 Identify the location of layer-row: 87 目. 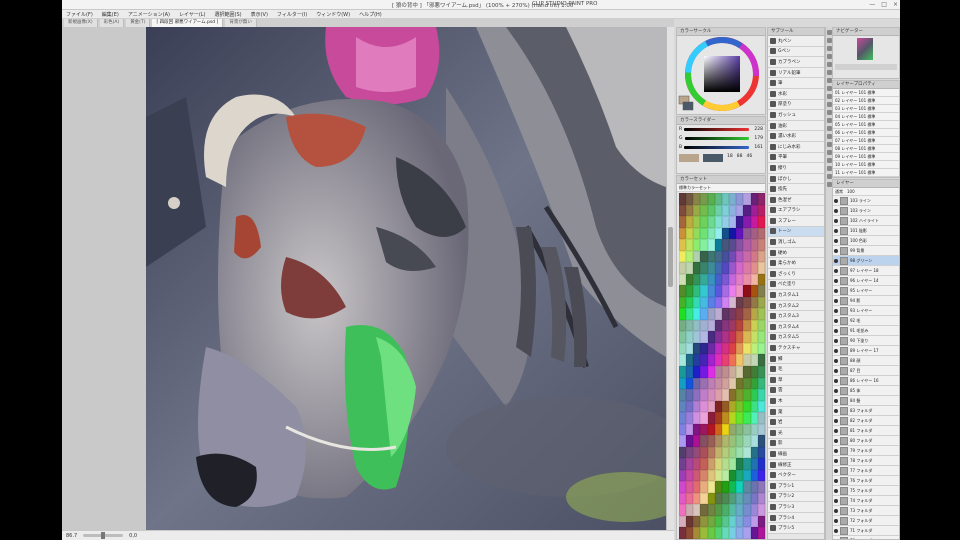
(866, 371).